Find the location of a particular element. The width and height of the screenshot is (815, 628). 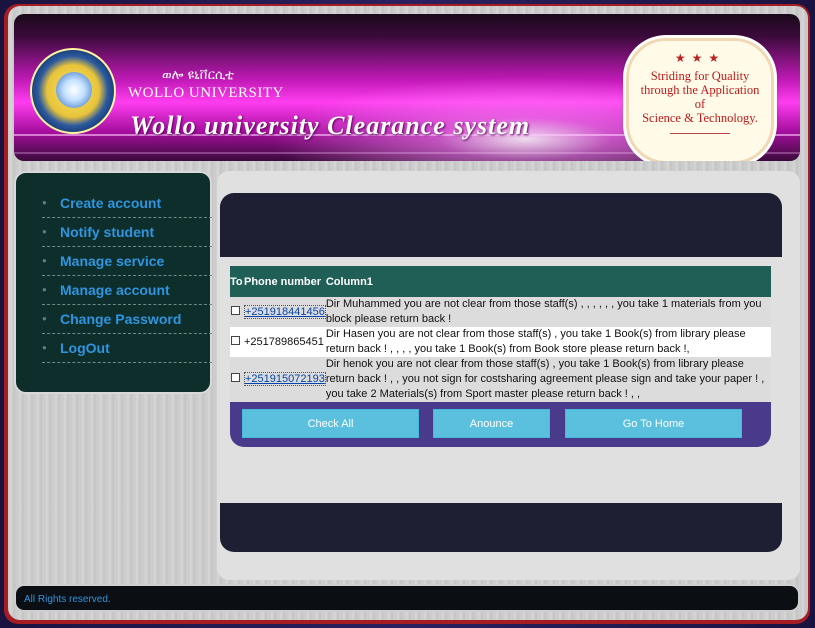

sidebar-item-label: Notify student is located at coordinates (107, 232).